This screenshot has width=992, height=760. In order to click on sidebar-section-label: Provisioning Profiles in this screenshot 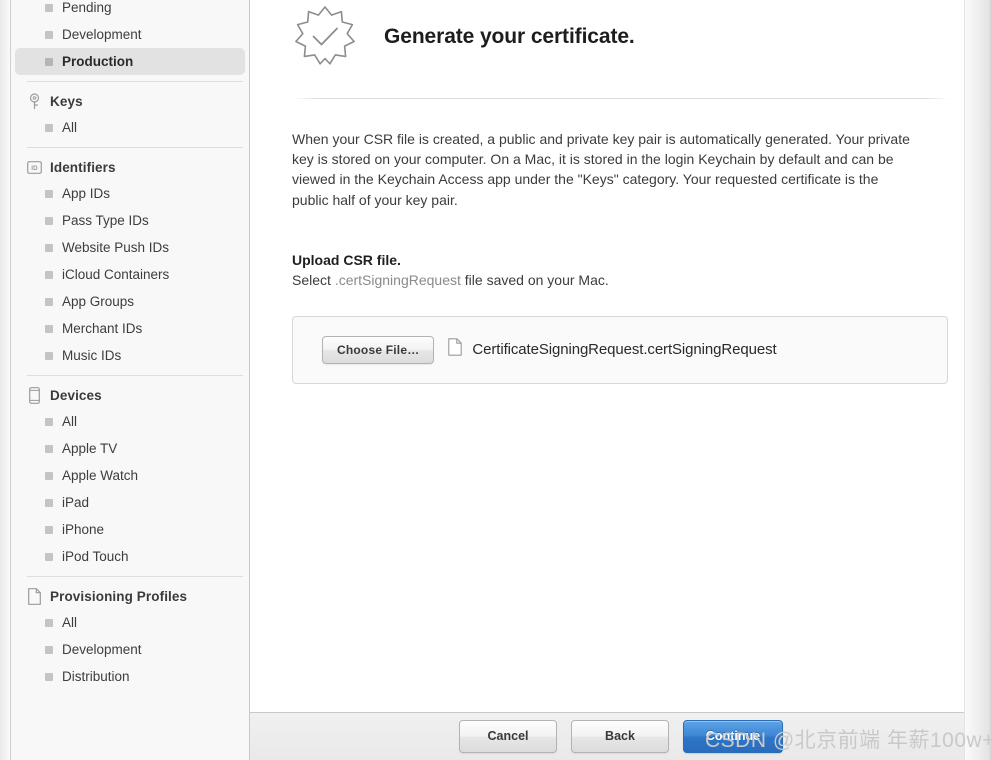, I will do `click(119, 596)`.